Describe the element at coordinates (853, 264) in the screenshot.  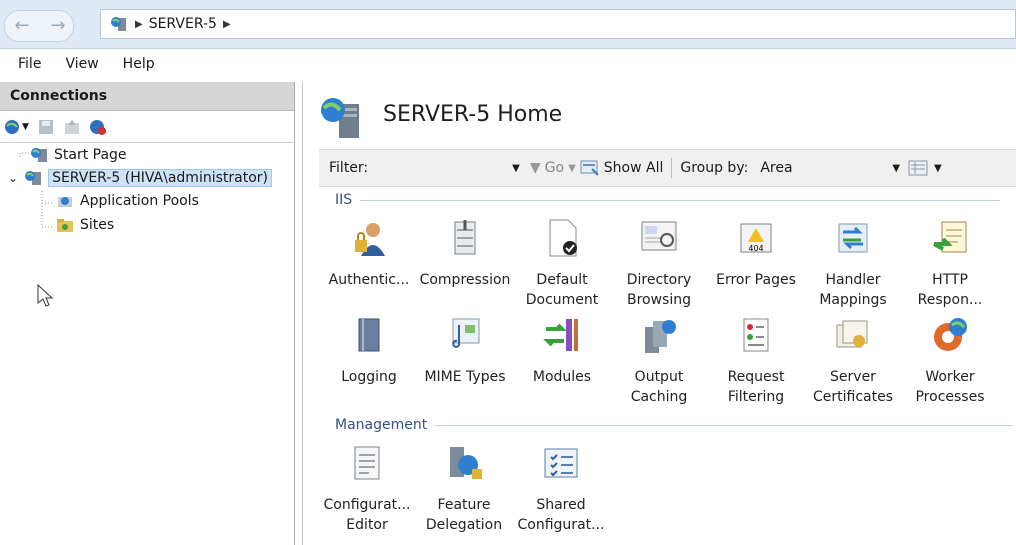
I see `feature-handler-mappings: Handler Mappings` at that location.